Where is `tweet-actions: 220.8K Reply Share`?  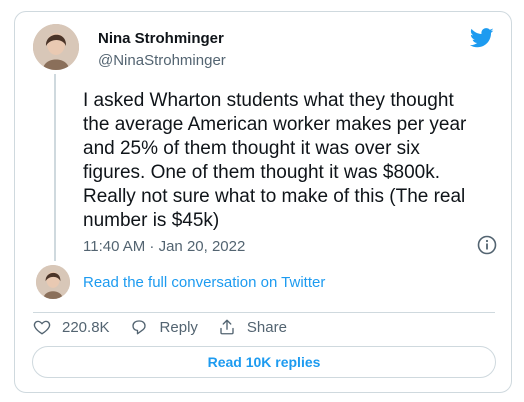 tweet-actions: 220.8K Reply Share is located at coordinates (170, 327).